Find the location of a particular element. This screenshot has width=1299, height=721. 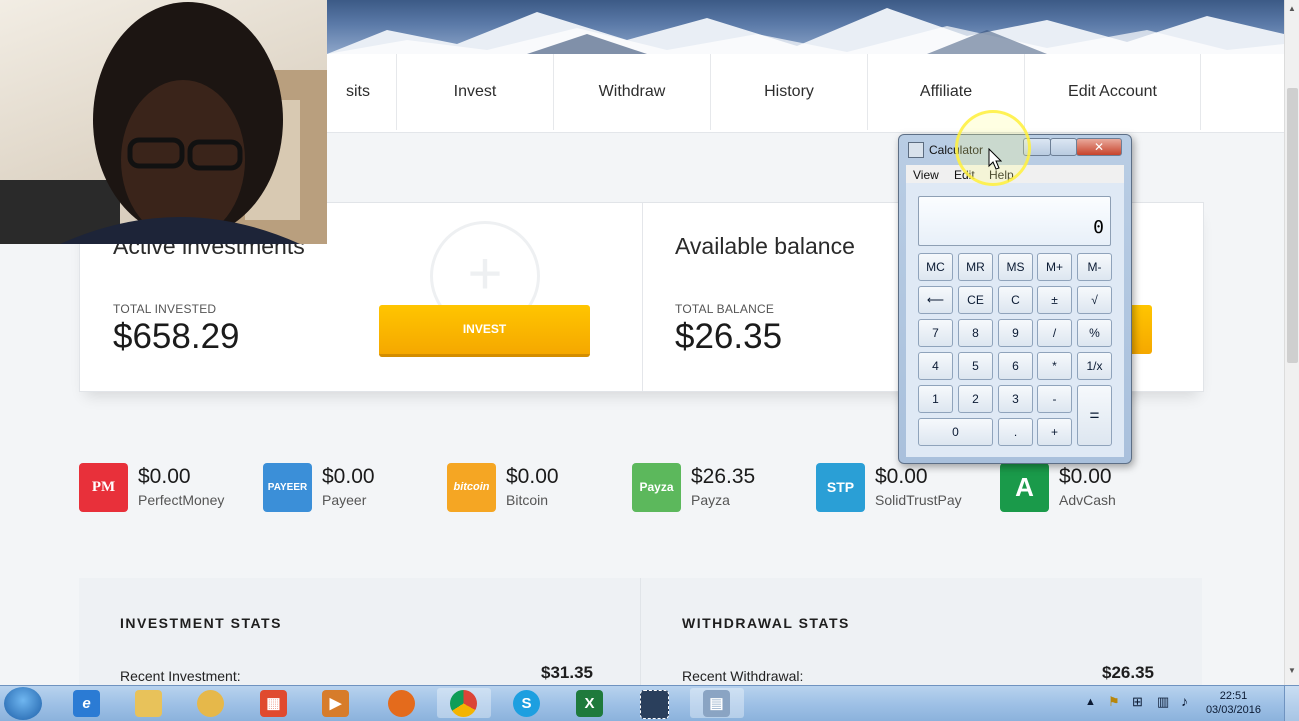

maximize-button is located at coordinates (1063, 147).